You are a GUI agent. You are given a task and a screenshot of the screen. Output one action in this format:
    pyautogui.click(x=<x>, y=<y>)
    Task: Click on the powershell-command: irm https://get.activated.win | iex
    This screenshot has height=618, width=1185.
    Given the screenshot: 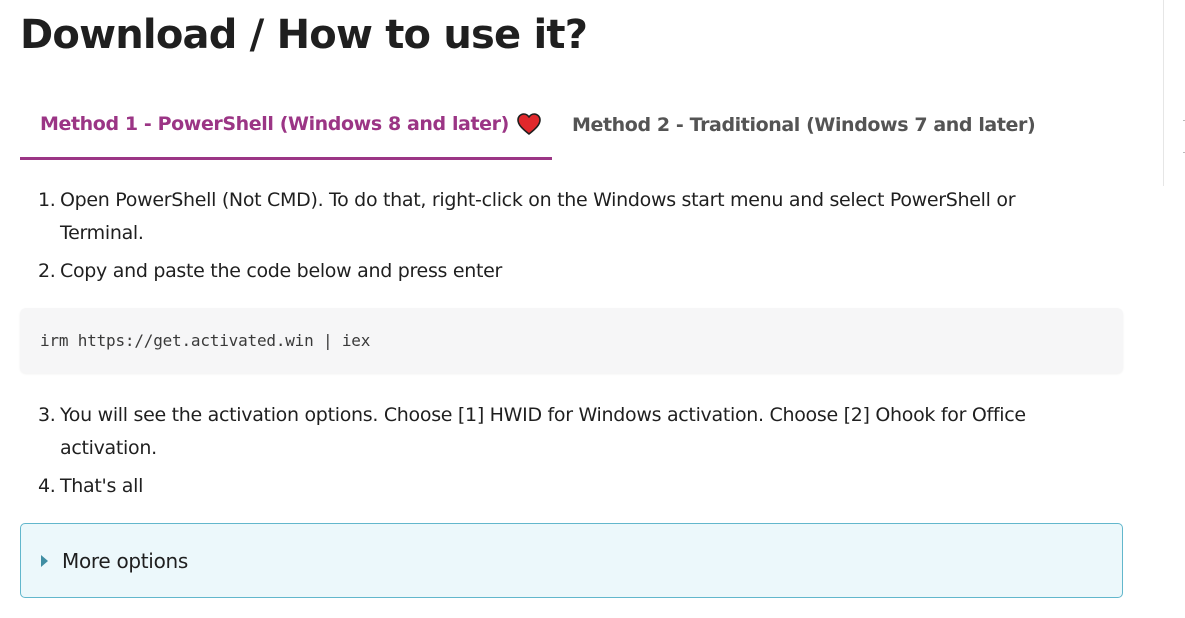 What is the action you would take?
    pyautogui.click(x=205, y=340)
    